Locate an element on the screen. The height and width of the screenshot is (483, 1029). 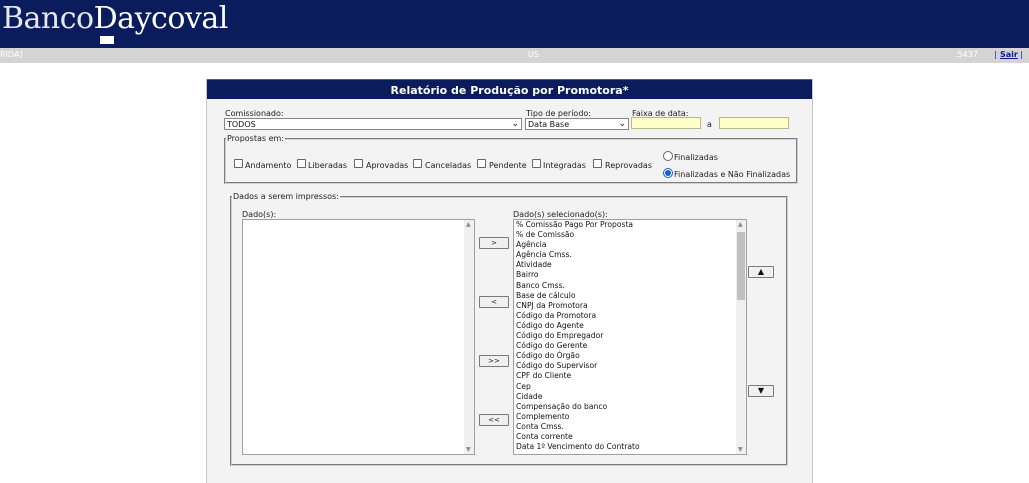
logo-text-banco: Banco is located at coordinates (48, 18).